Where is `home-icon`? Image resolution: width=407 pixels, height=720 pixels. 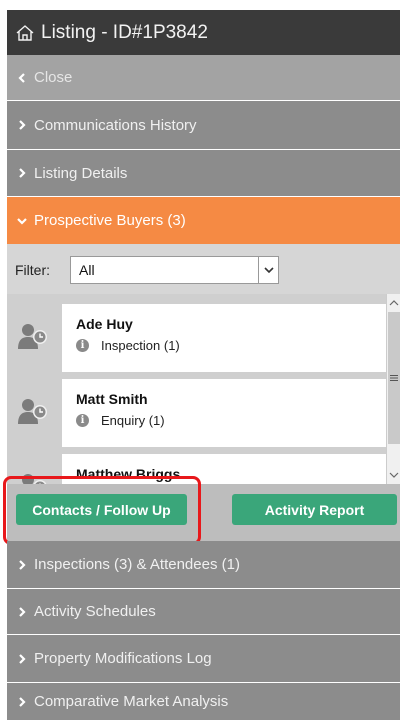 home-icon is located at coordinates (25, 33).